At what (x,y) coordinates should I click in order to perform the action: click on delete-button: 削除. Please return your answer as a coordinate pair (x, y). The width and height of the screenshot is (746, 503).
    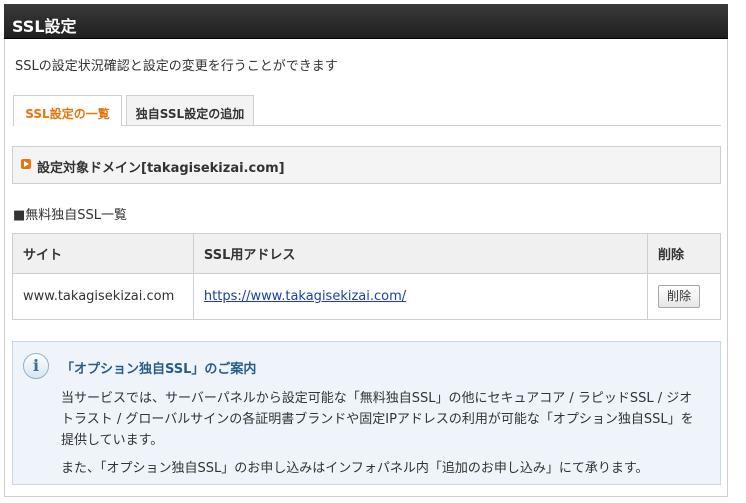
    Looking at the image, I should click on (679, 296).